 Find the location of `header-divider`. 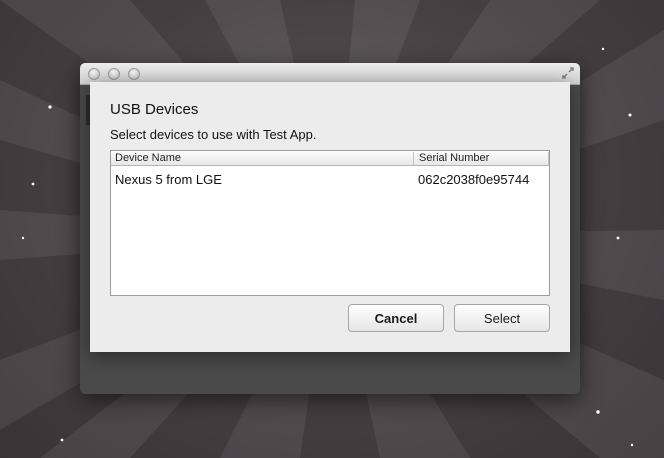

header-divider is located at coordinates (548, 158).